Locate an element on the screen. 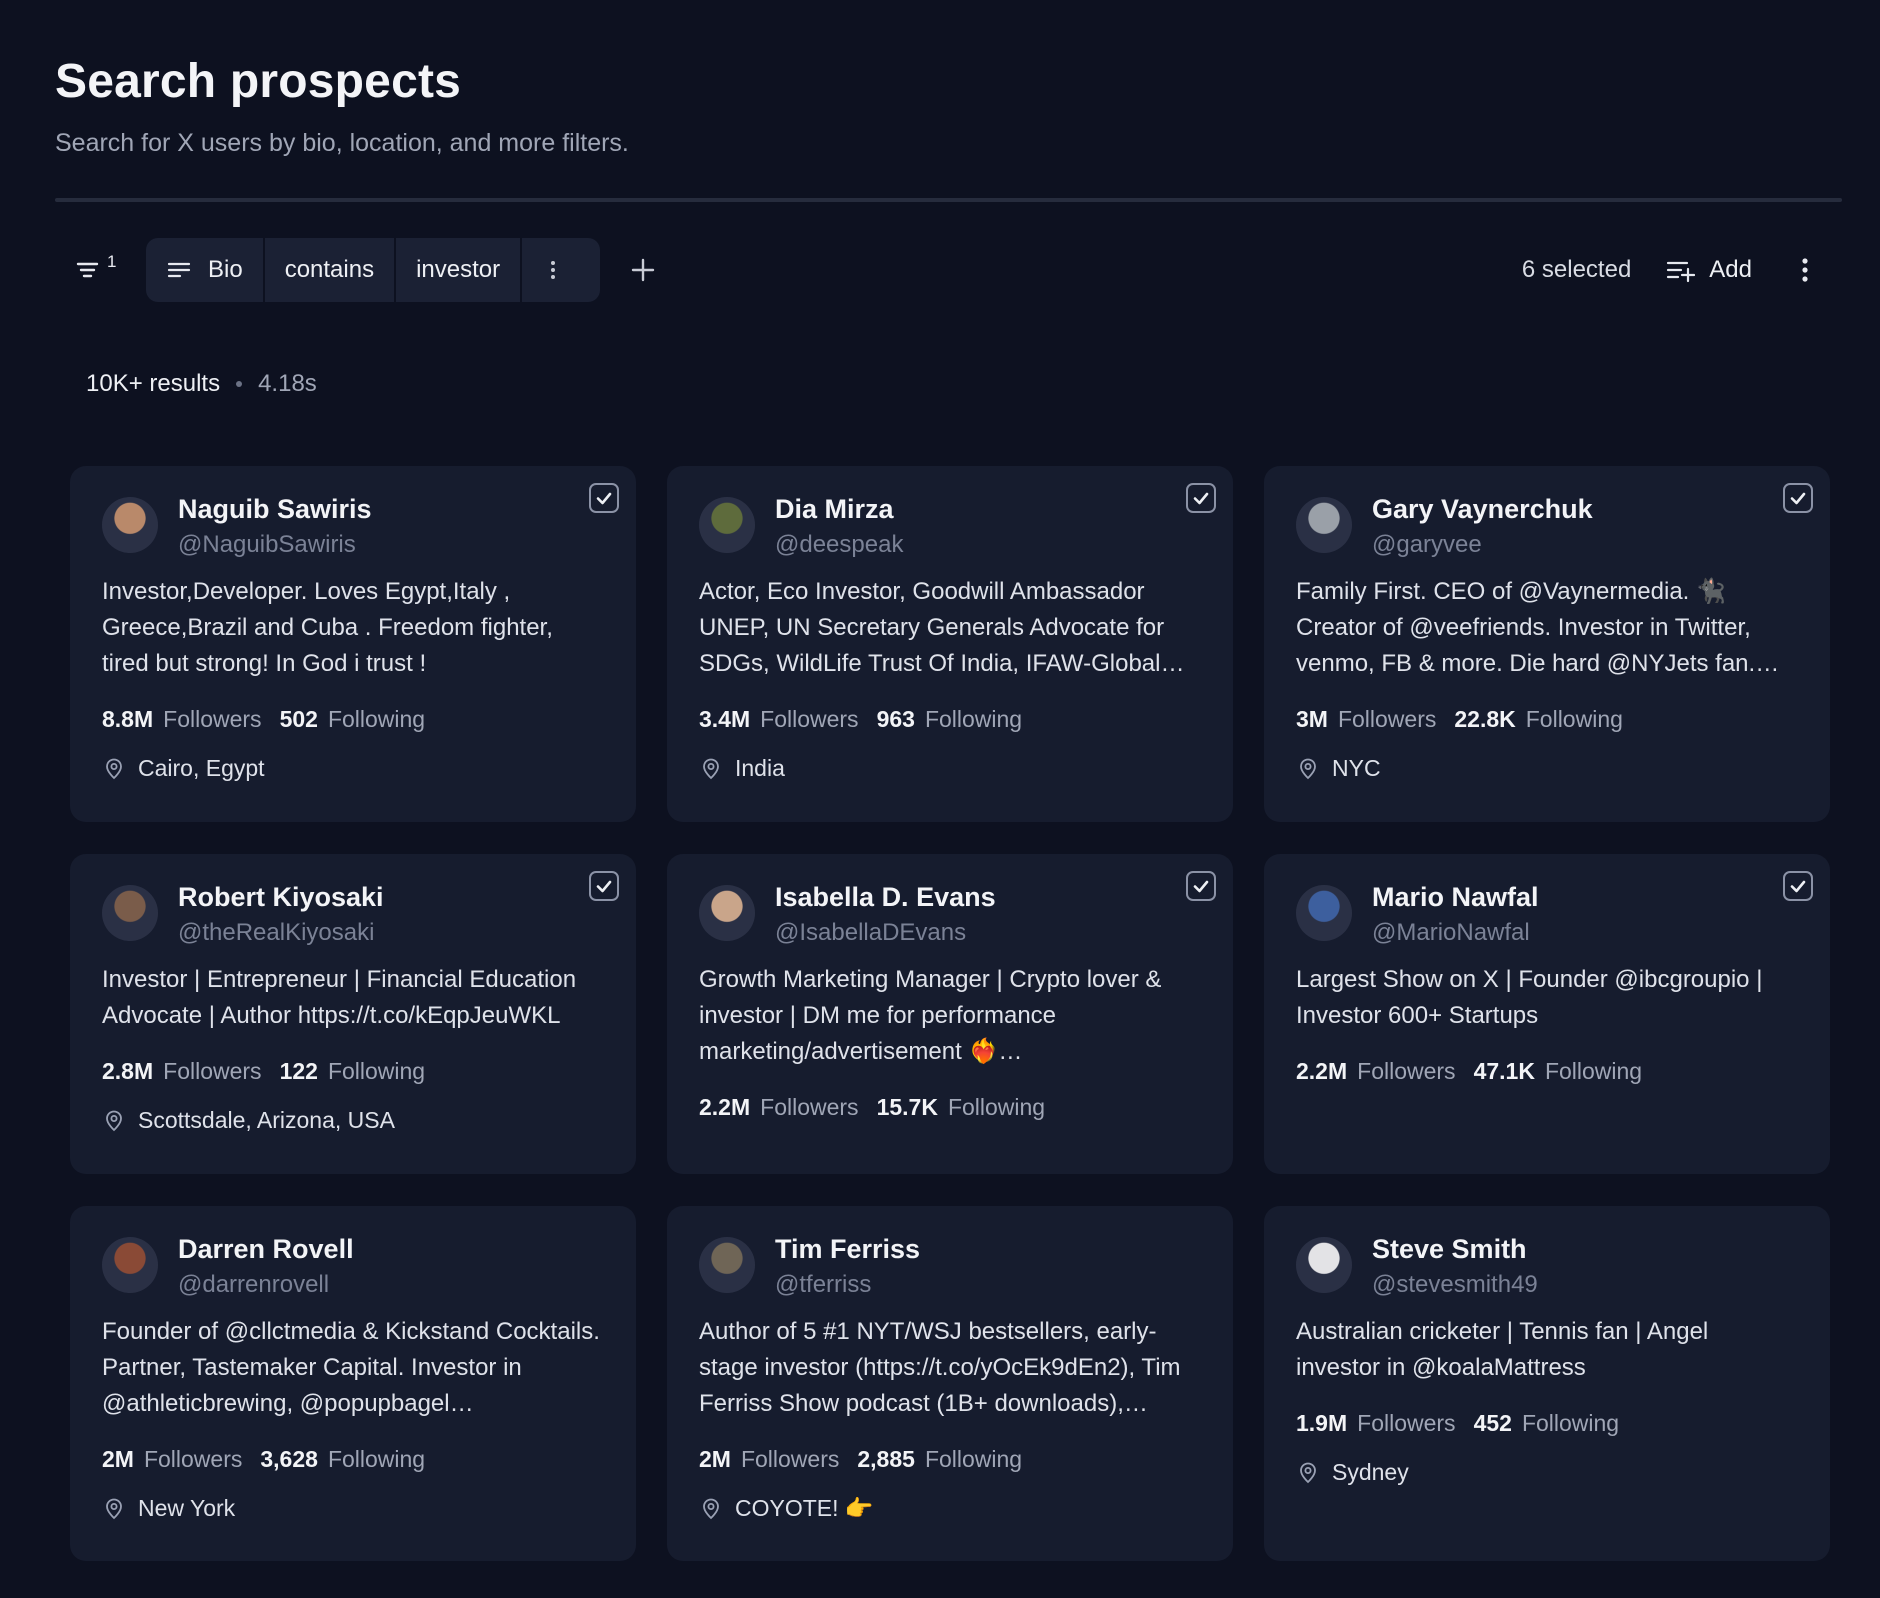 The width and height of the screenshot is (1880, 1598). filter-count-badge: 1 is located at coordinates (112, 261).